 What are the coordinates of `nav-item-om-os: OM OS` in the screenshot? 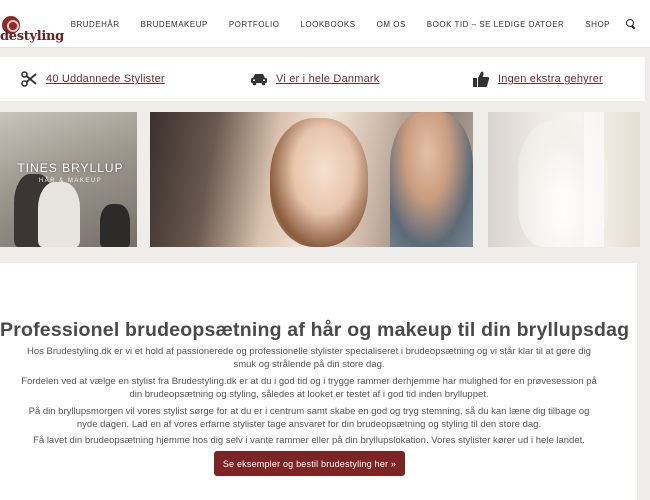 It's located at (391, 24).